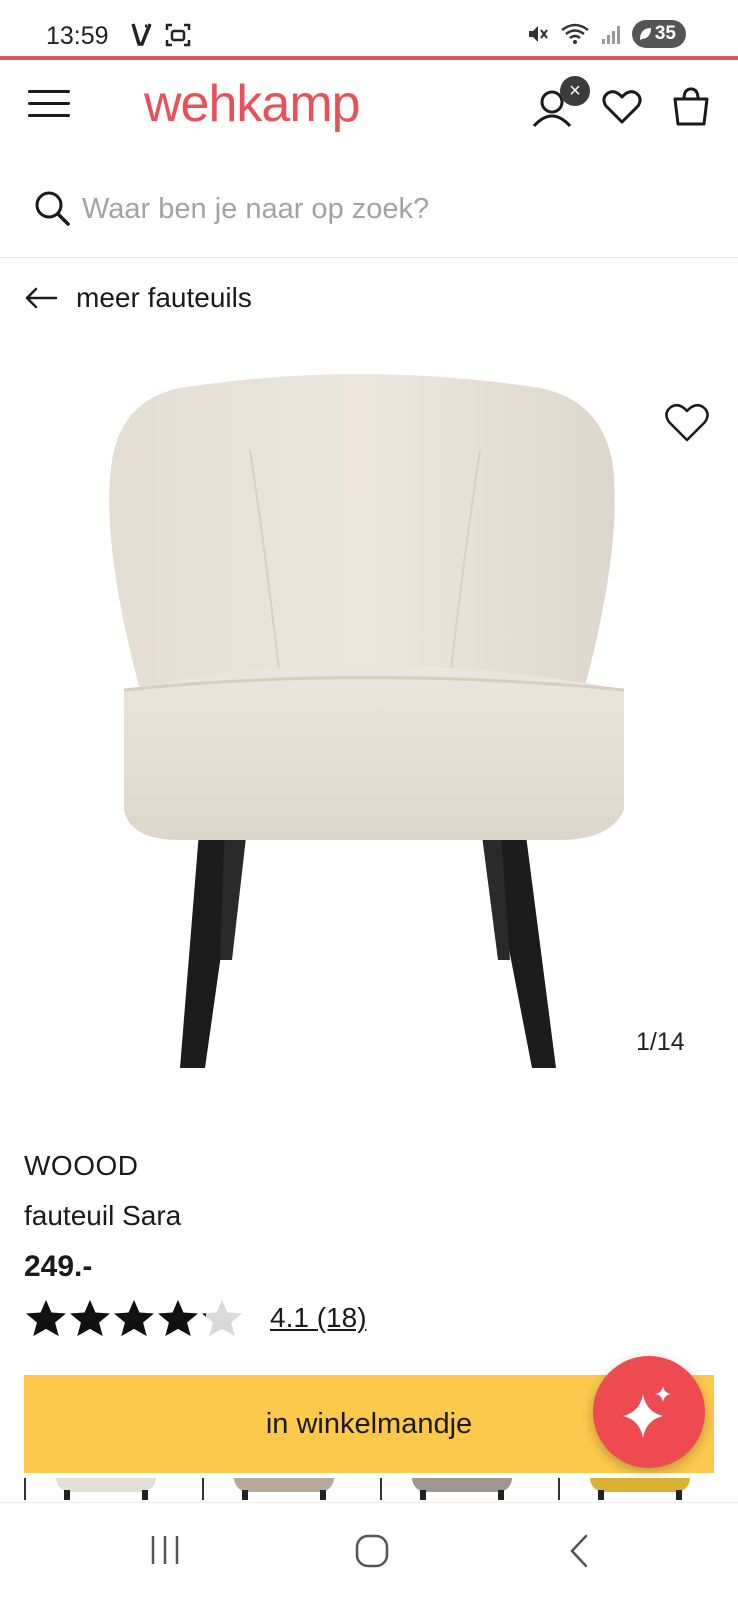  I want to click on signal-icon, so click(610, 35).